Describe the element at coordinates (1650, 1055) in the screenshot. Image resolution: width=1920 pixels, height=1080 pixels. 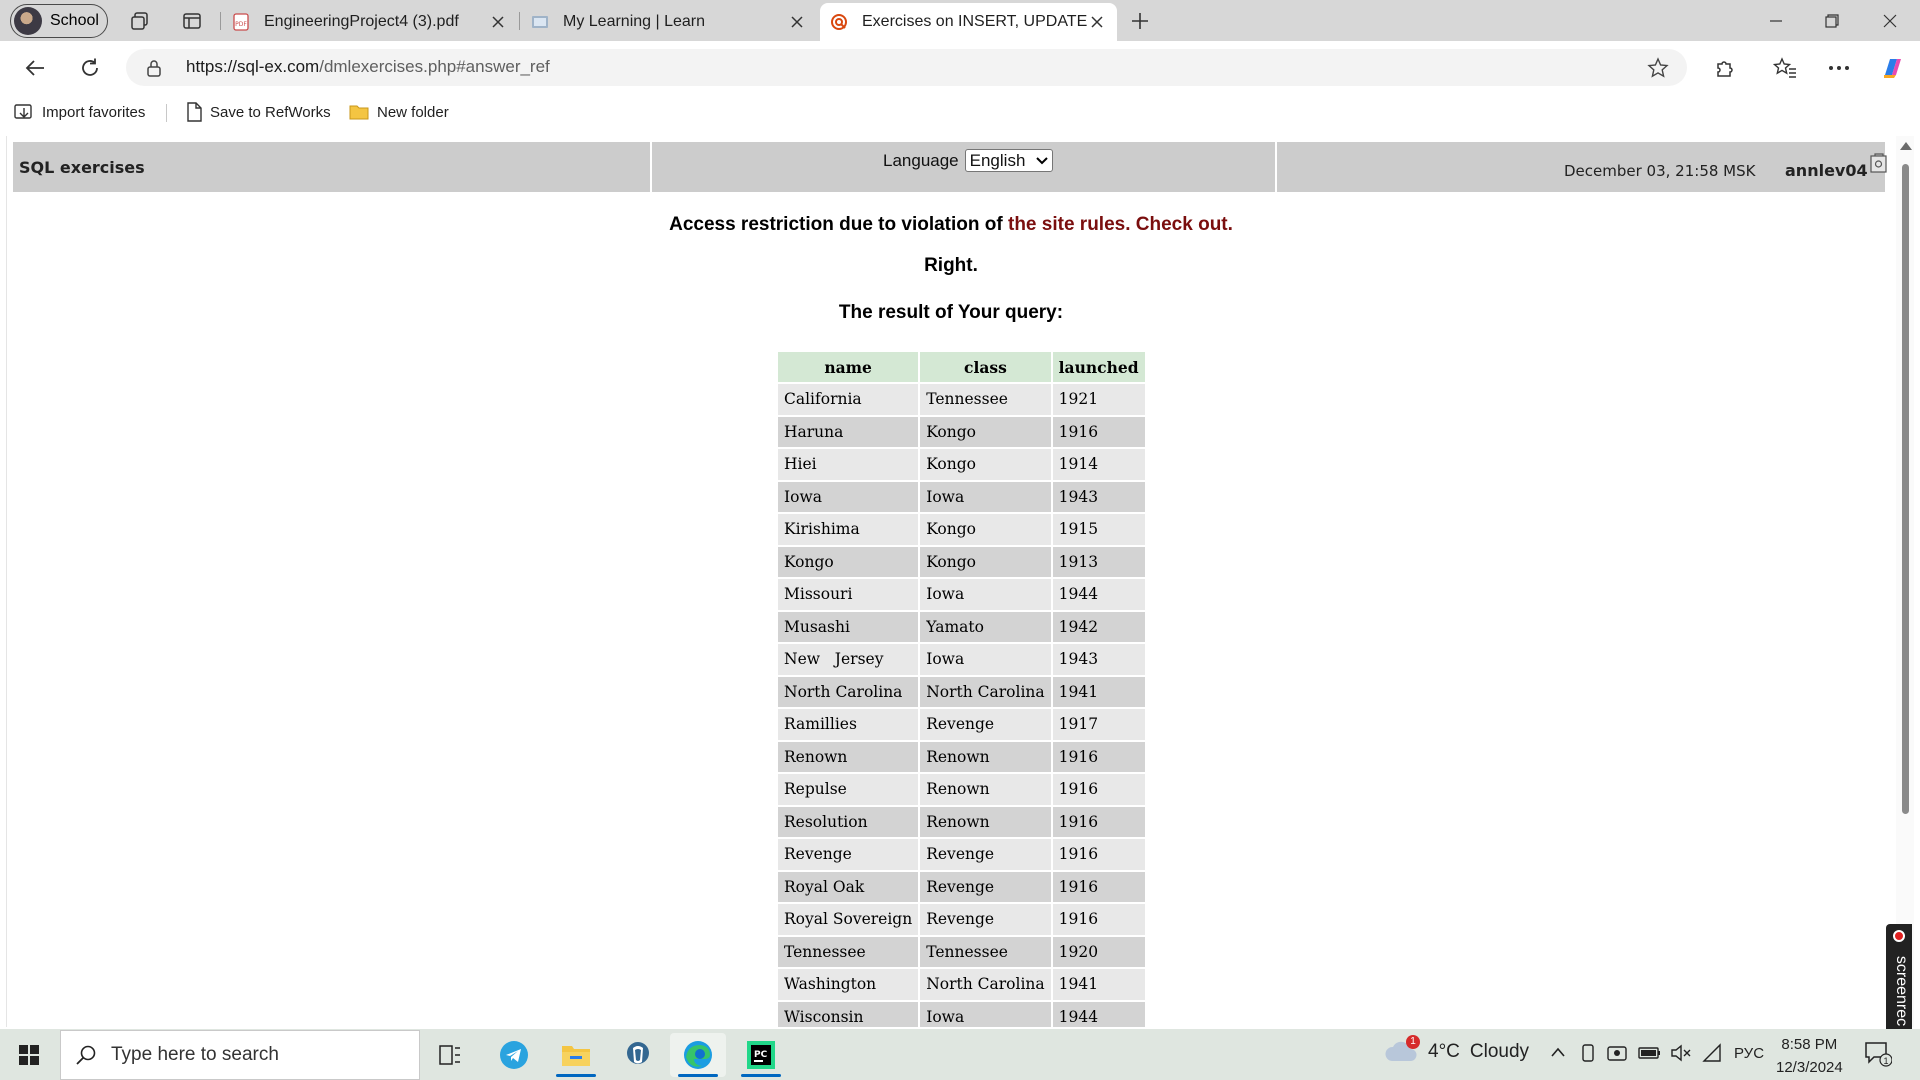
I see `battery-icon` at that location.